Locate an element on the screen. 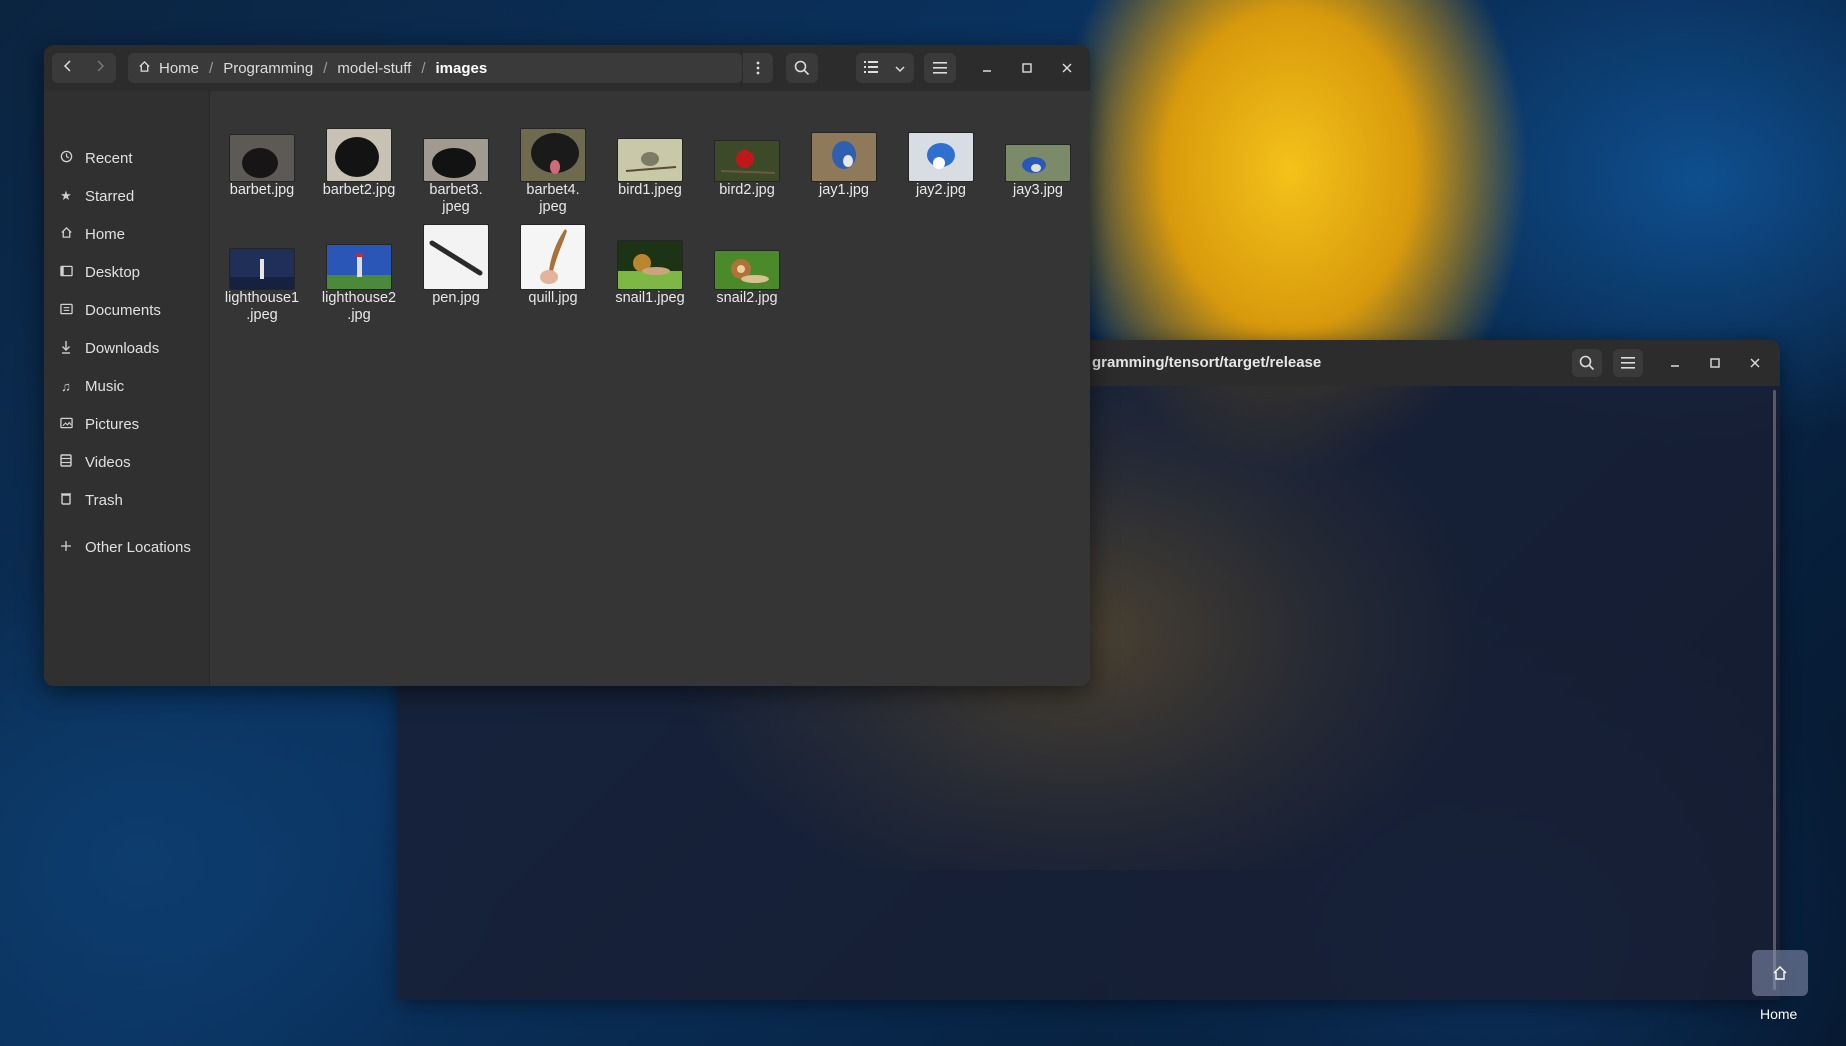 This screenshot has height=1046, width=1846. sidebar-item-starred: ★ Starred is located at coordinates (126, 196).